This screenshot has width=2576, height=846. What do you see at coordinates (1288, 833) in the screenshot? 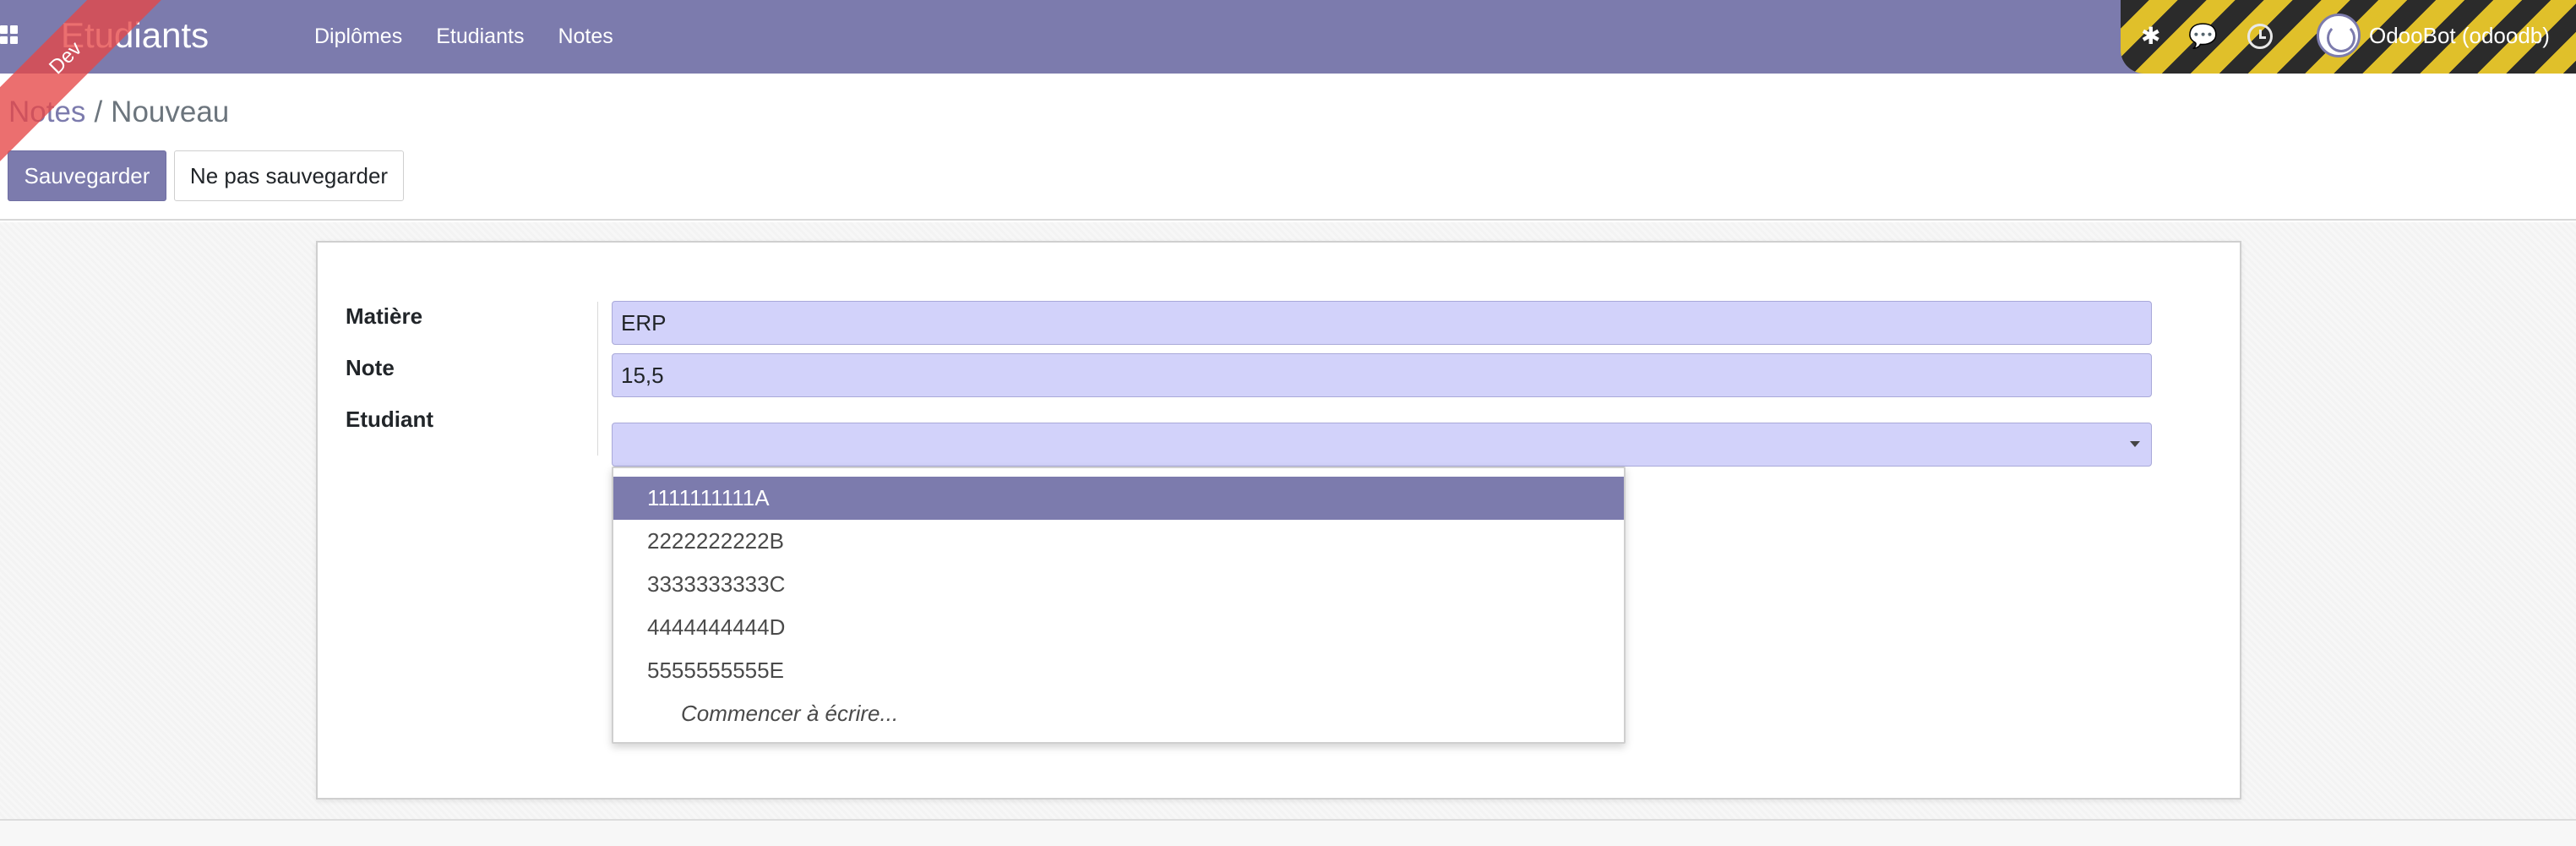
I see `bottom-strip` at bounding box center [1288, 833].